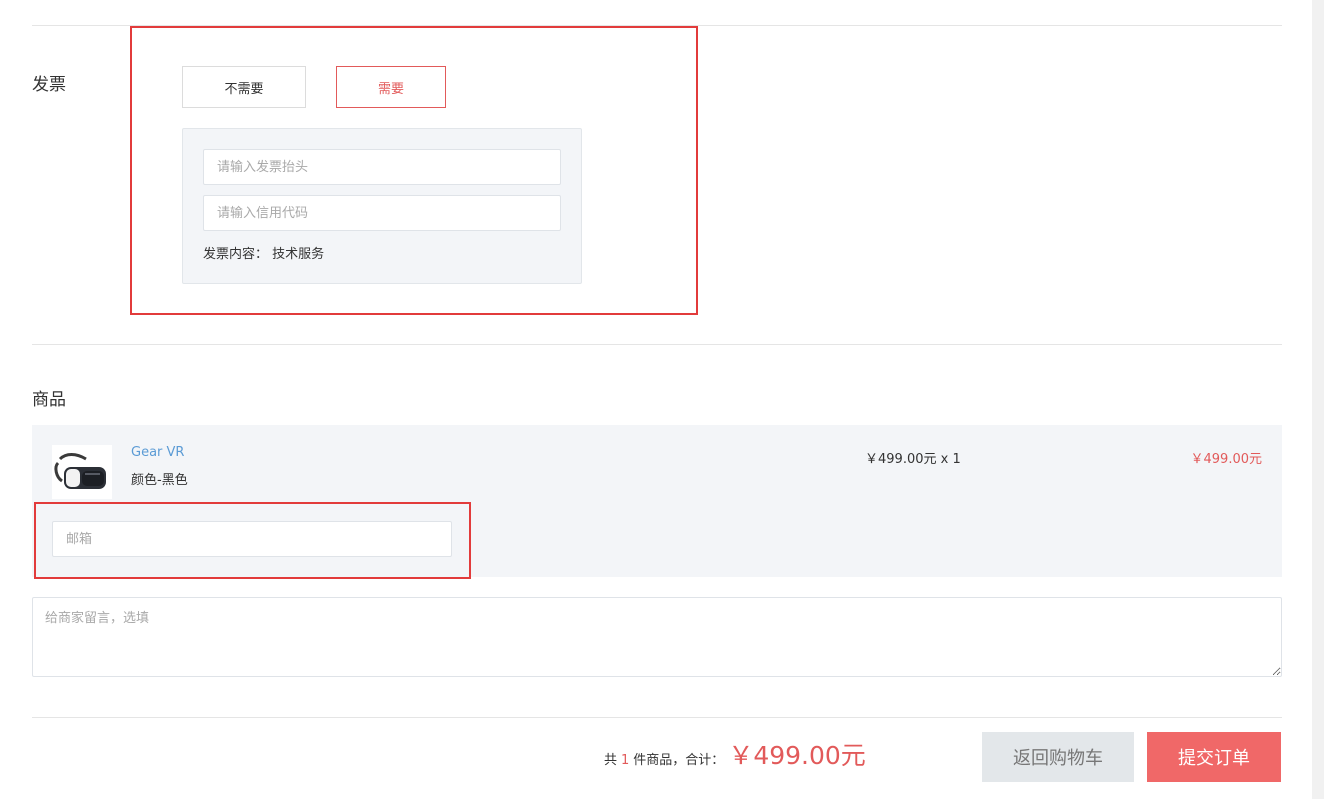  Describe the element at coordinates (657, 717) in the screenshot. I see `footer-divider` at that location.